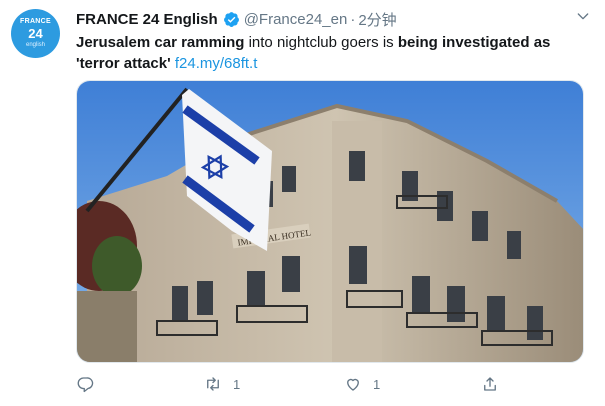  Describe the element at coordinates (35, 45) in the screenshot. I see `avatar-text-english: english` at that location.